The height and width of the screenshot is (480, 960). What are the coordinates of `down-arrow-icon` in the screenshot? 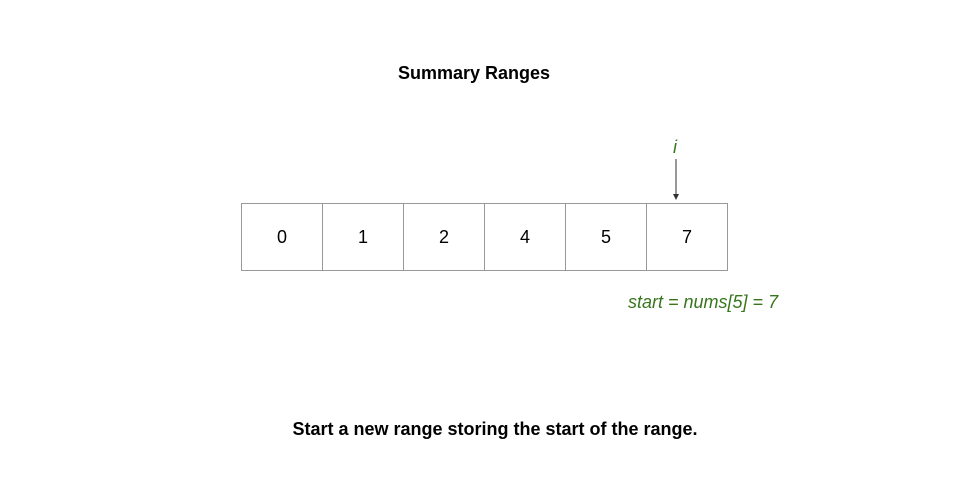 It's located at (676, 179).